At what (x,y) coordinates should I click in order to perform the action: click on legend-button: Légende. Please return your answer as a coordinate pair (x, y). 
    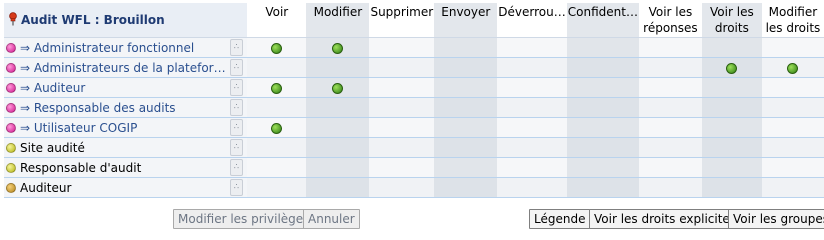
    Looking at the image, I should click on (560, 219).